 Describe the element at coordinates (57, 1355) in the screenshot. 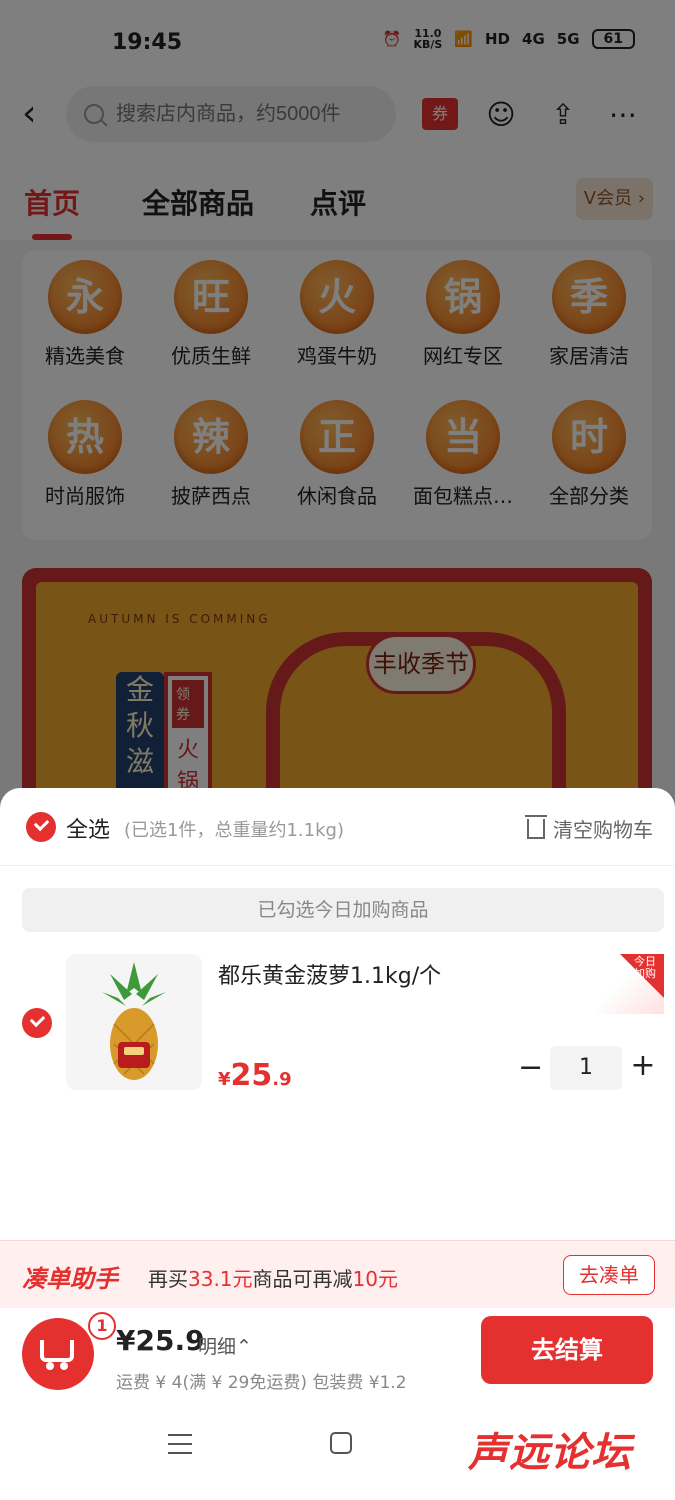

I see `cart-icon` at that location.